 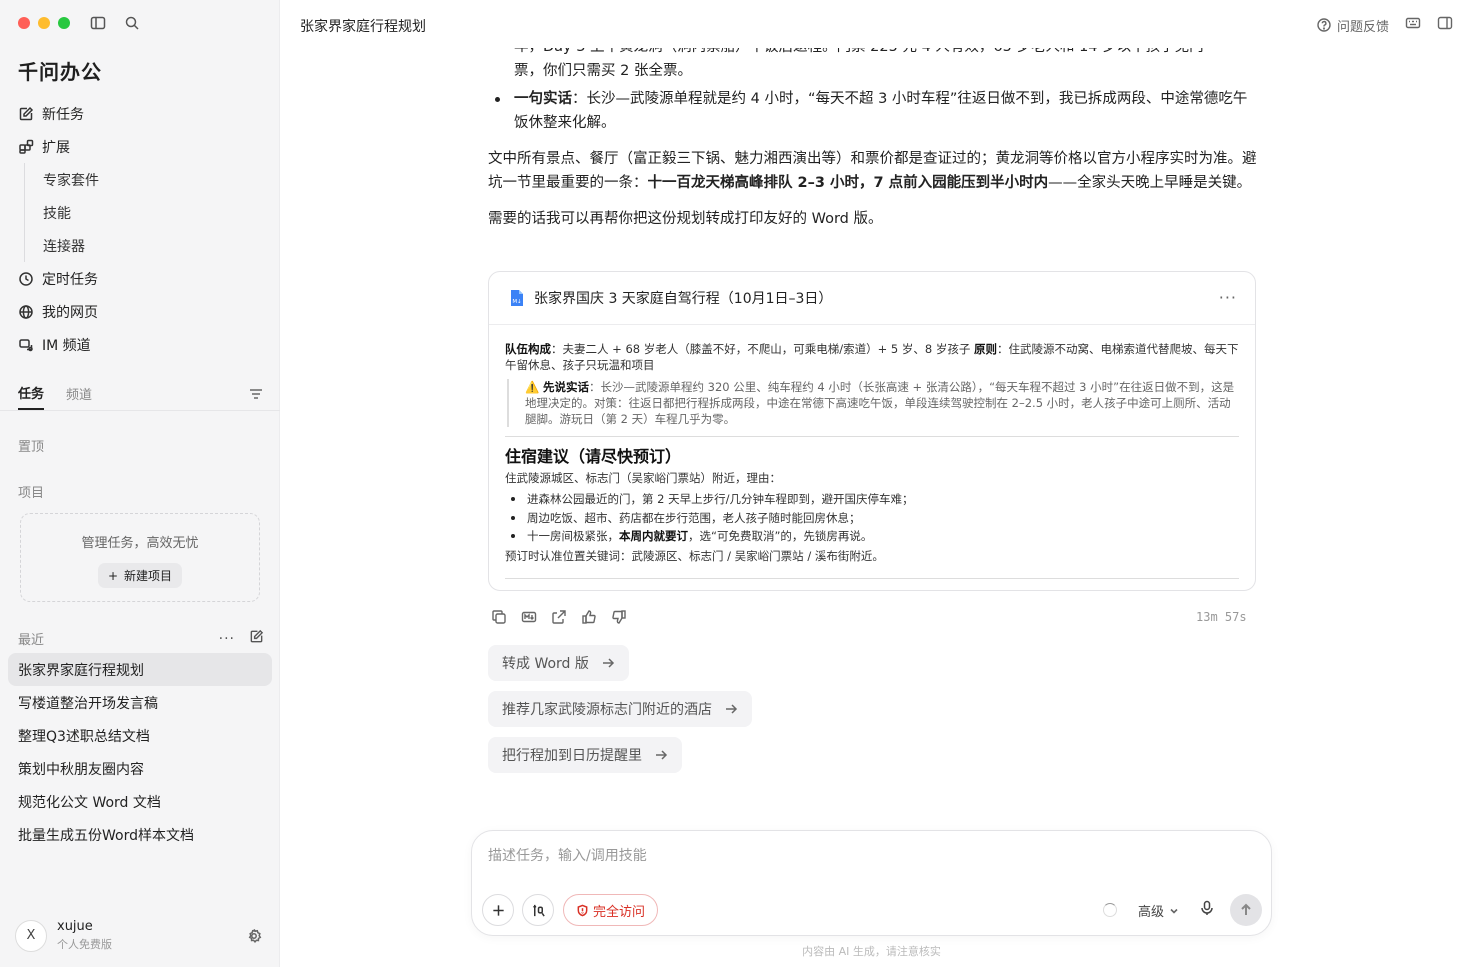 I want to click on recent-item: 整理Q3述职总结文档, so click(x=140, y=735).